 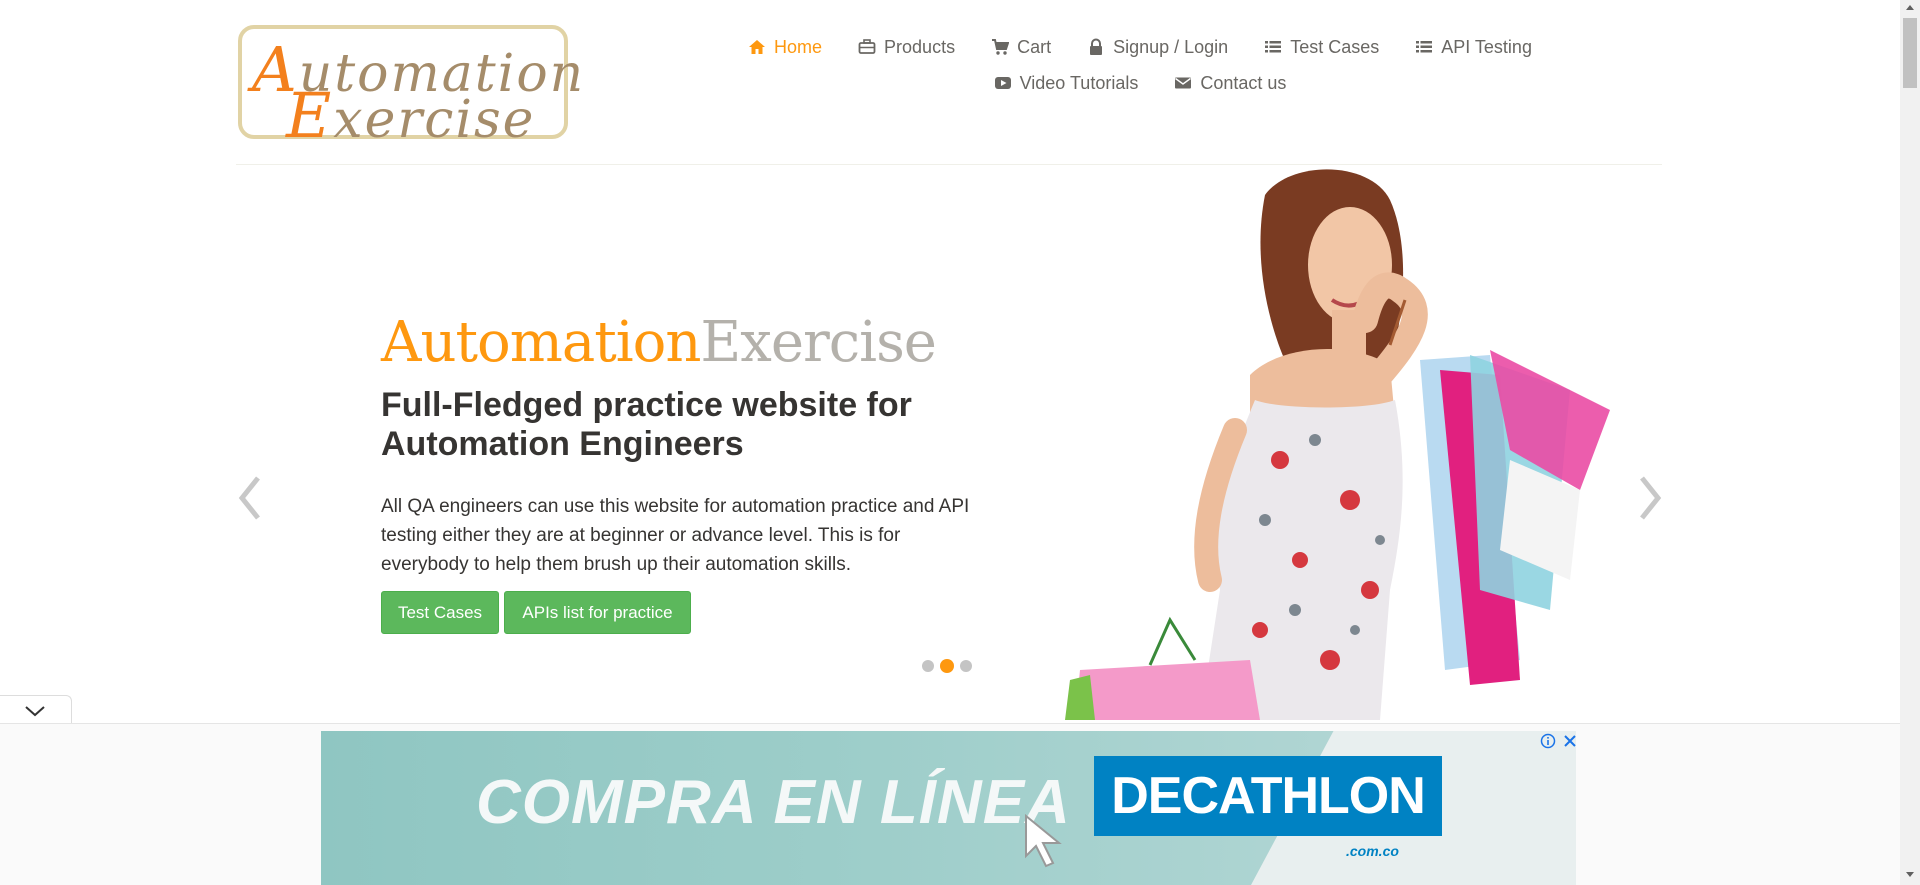 I want to click on nav-cart-label: Cart, so click(x=1034, y=46).